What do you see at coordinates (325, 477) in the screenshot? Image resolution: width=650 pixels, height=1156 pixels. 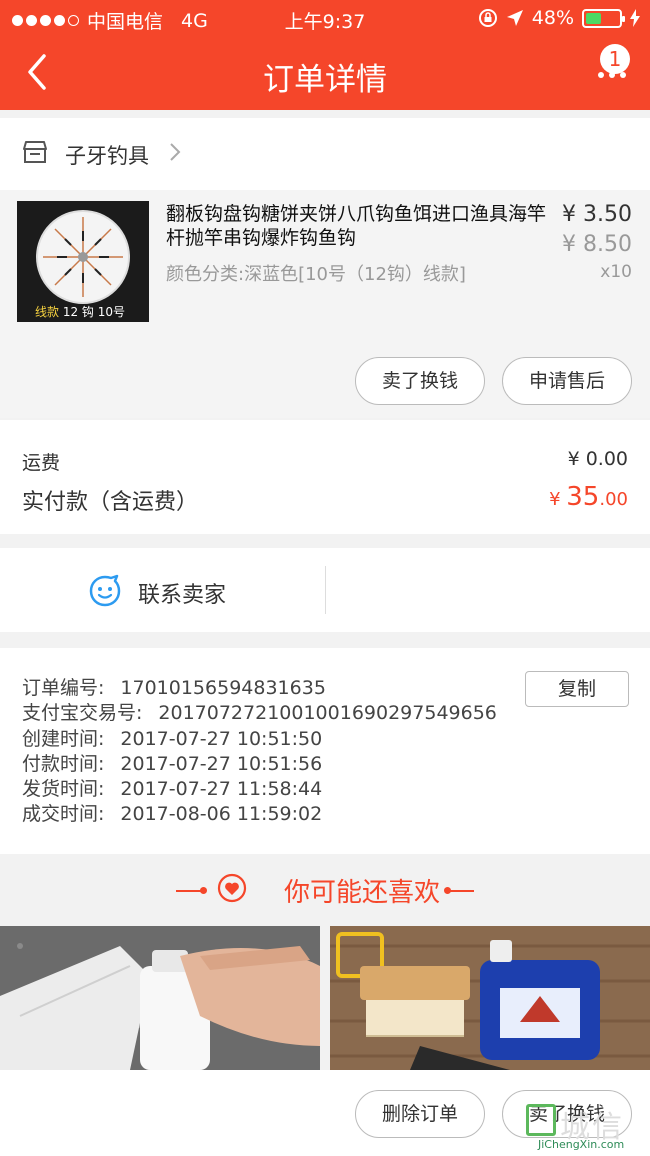 I see `fee-summary: 运费 ¥ 0.00 实付款（含运费） ¥ 35.00` at bounding box center [325, 477].